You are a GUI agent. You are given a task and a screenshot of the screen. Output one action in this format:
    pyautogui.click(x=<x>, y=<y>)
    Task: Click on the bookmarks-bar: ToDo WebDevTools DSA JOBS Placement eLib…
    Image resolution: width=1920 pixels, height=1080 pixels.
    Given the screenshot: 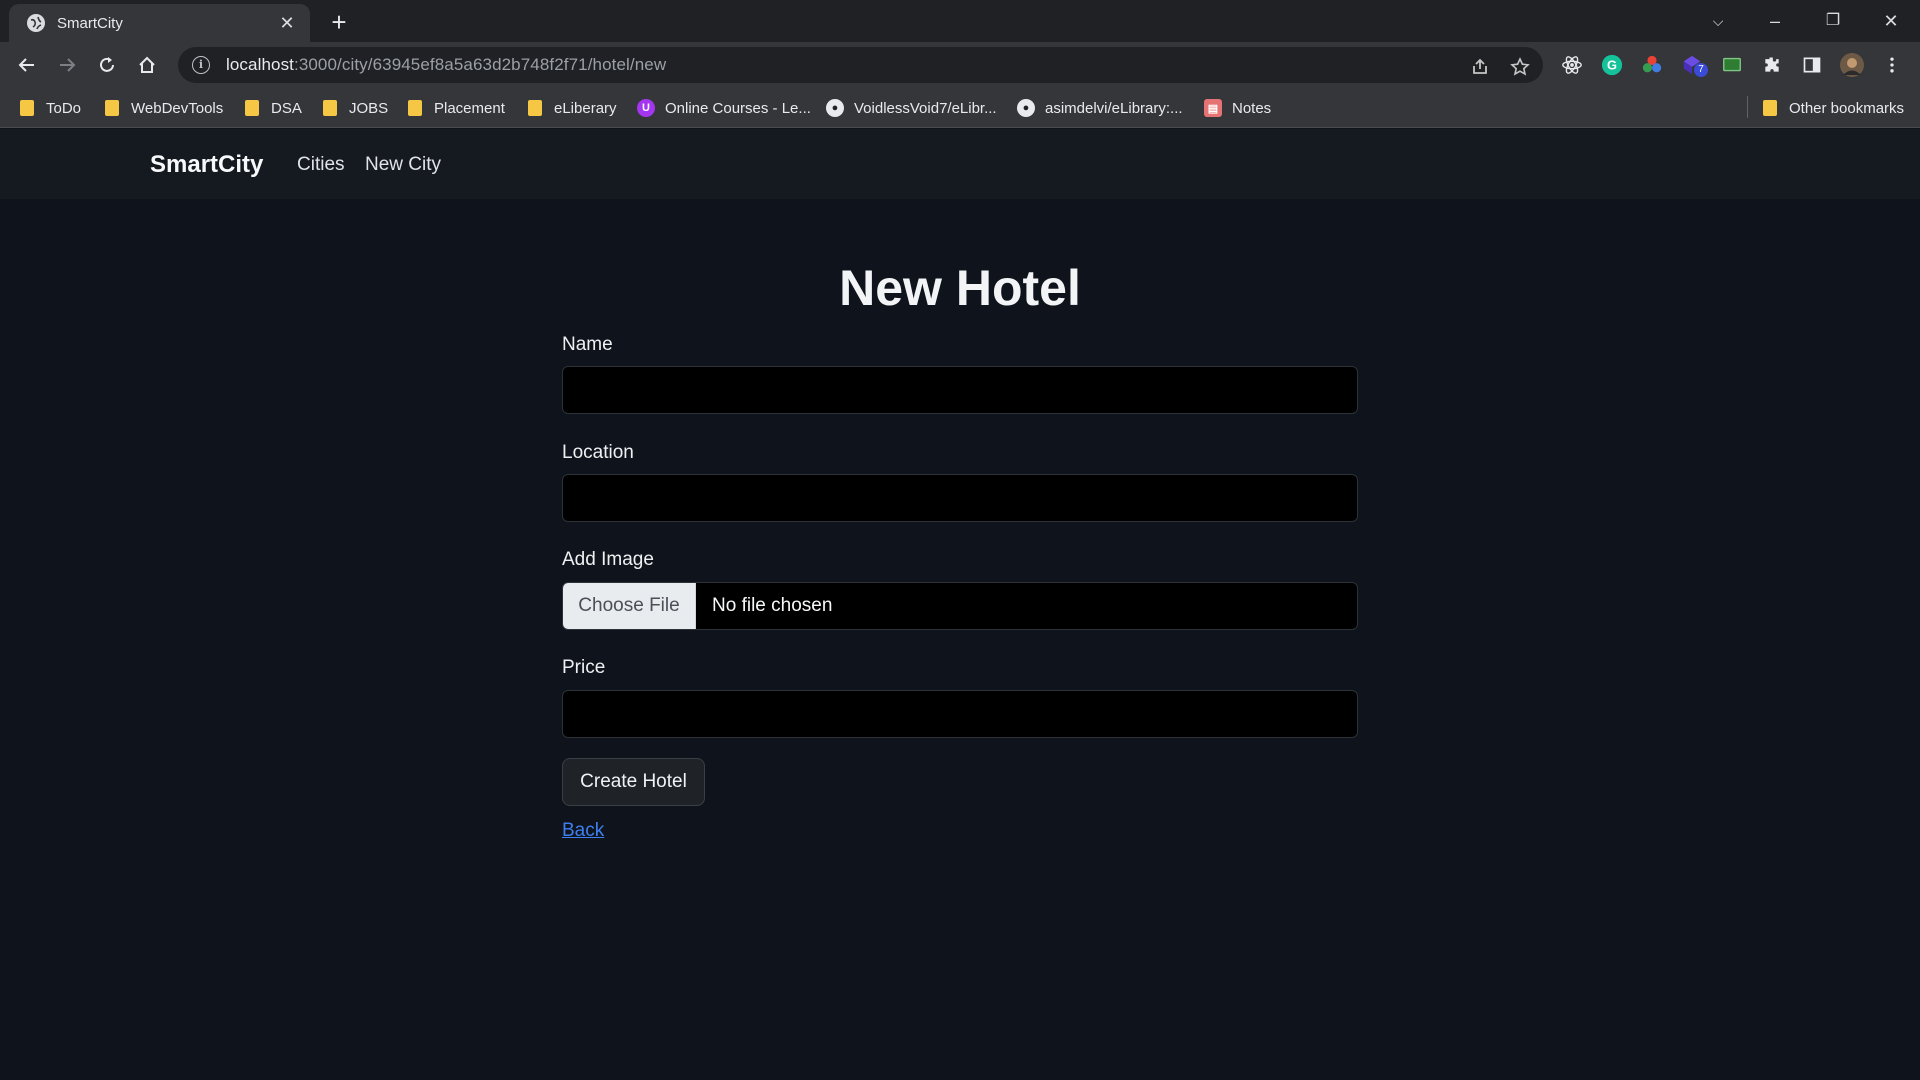 What is the action you would take?
    pyautogui.click(x=960, y=108)
    